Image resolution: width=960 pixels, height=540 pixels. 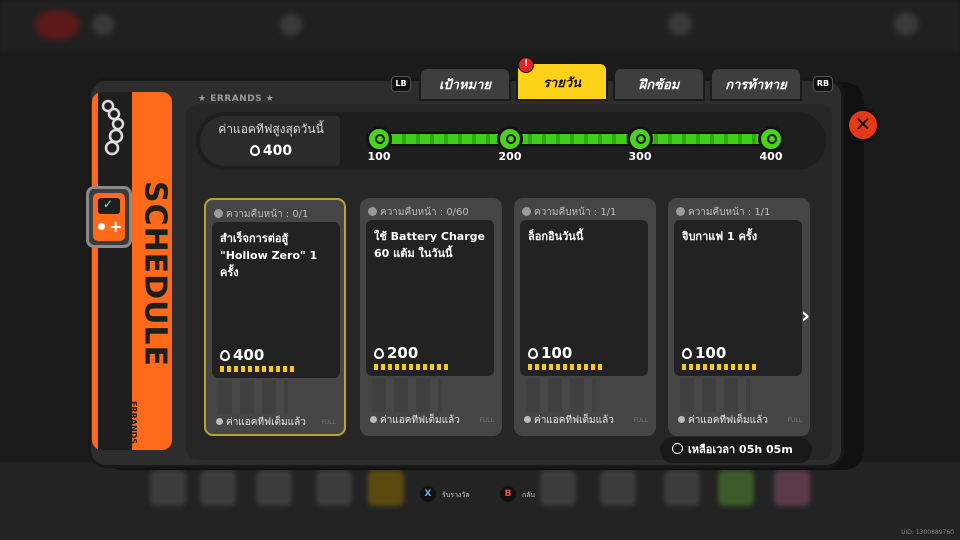 What do you see at coordinates (480, 501) in the screenshot?
I see `background-bottom-bar` at bounding box center [480, 501].